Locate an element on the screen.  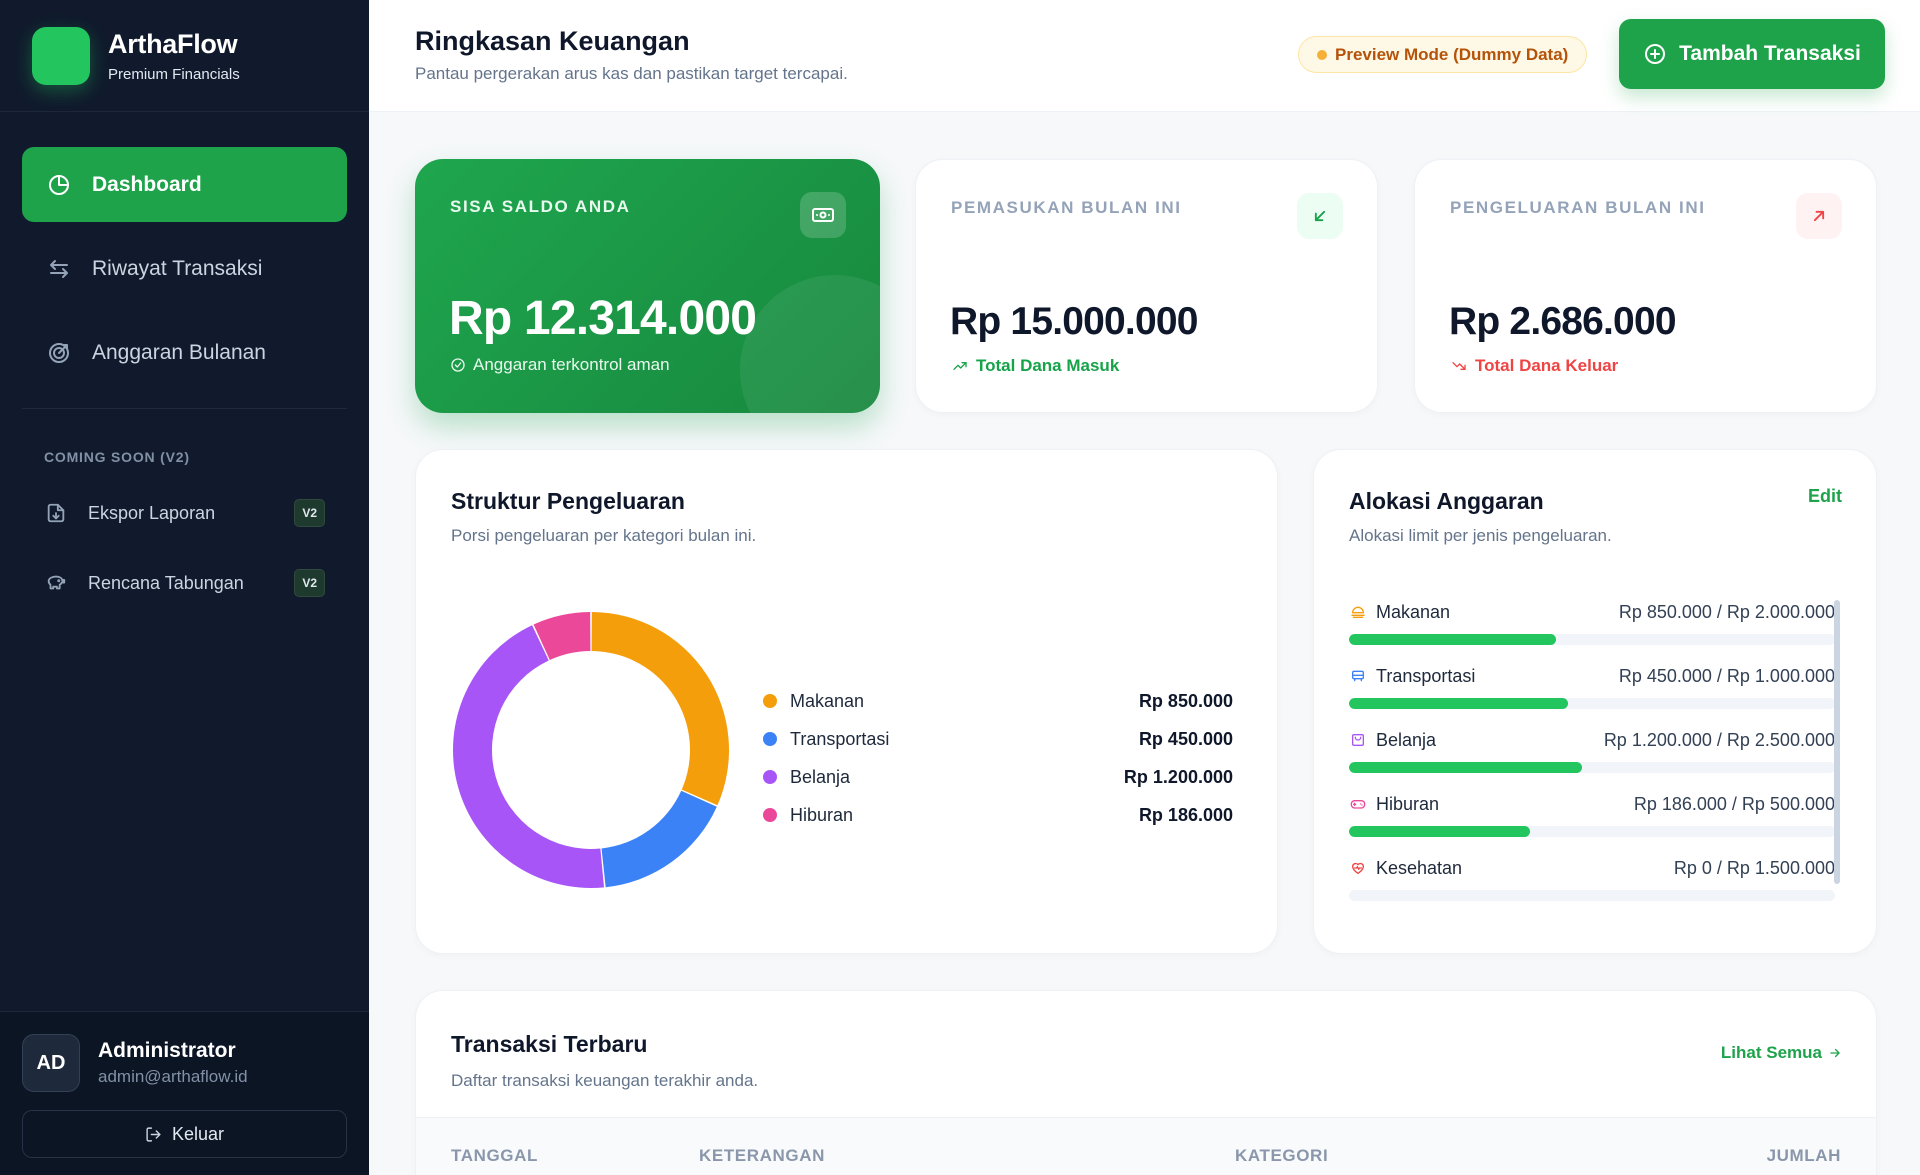
trending-up-icon is located at coordinates (960, 366).